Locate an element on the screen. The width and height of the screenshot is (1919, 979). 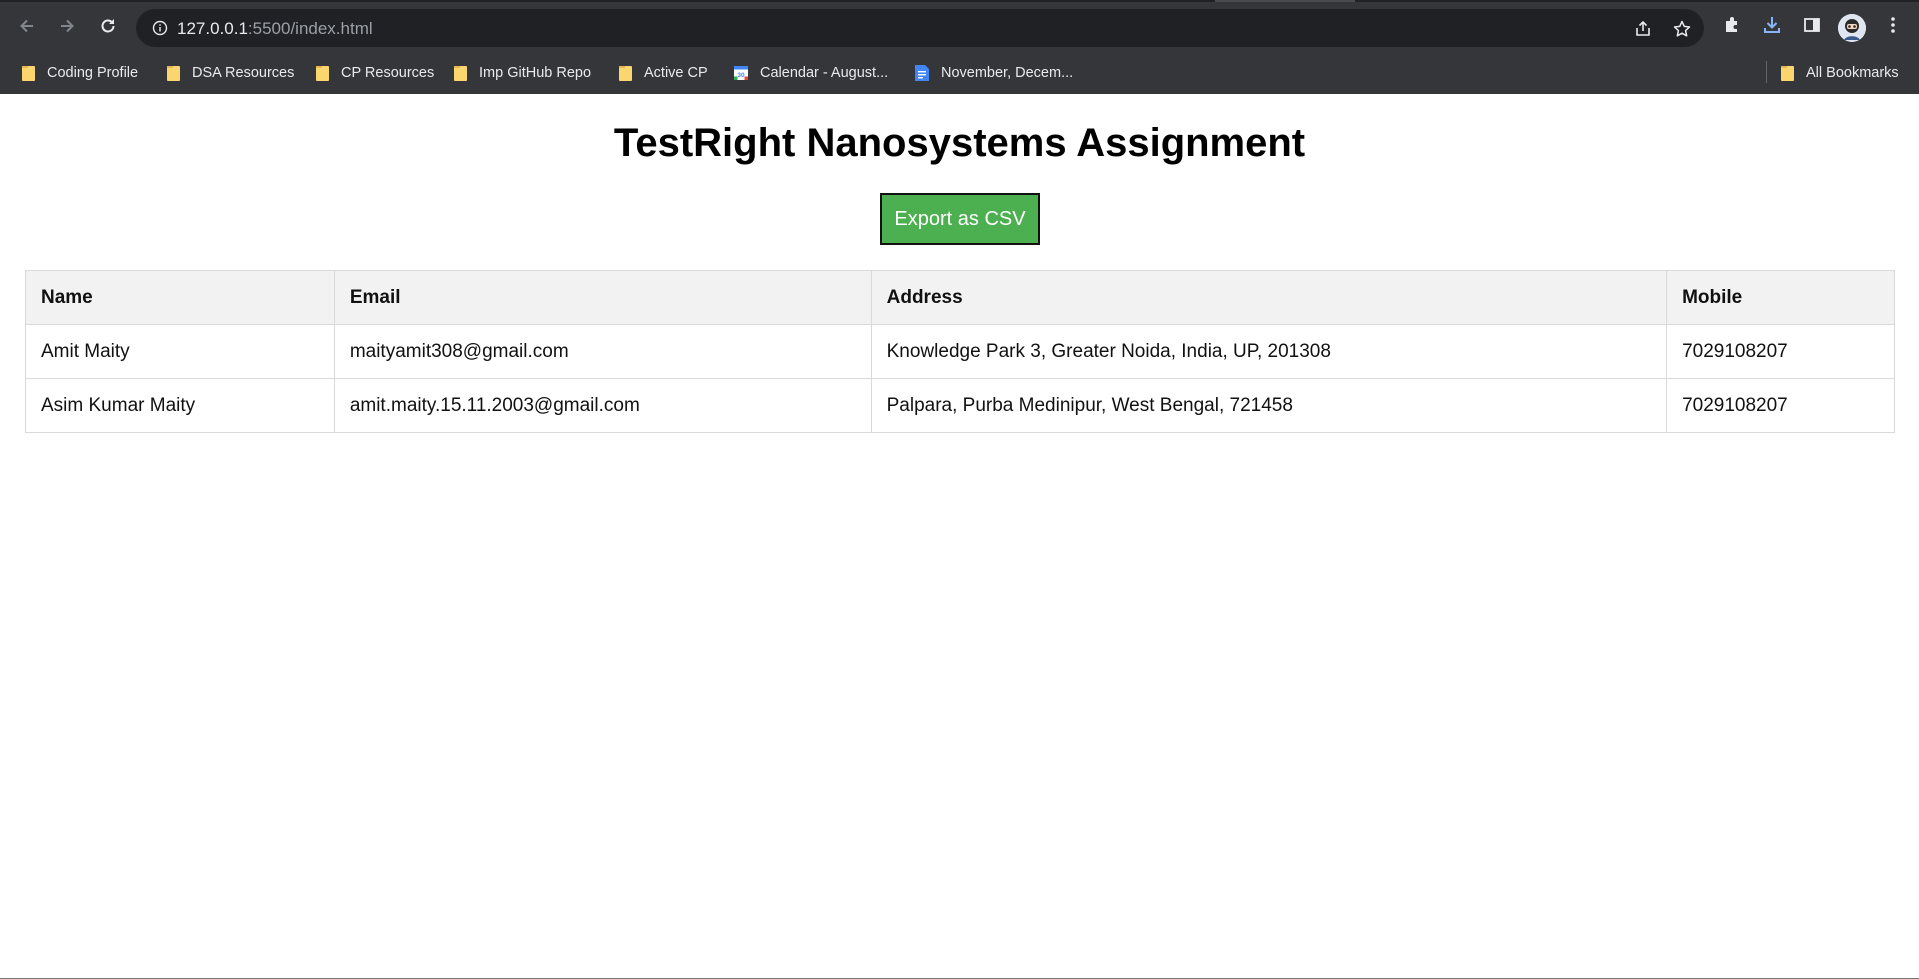
site-info-icon is located at coordinates (160, 28).